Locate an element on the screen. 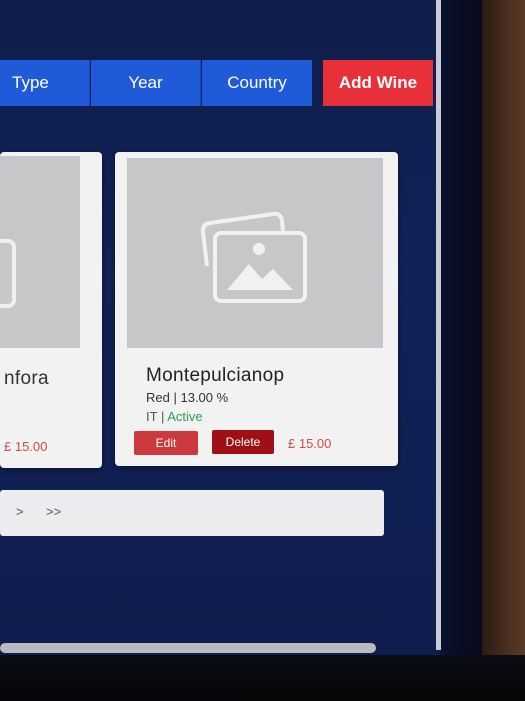 Image resolution: width=525 pixels, height=701 pixels. wine-origin: IT | Active is located at coordinates (174, 416).